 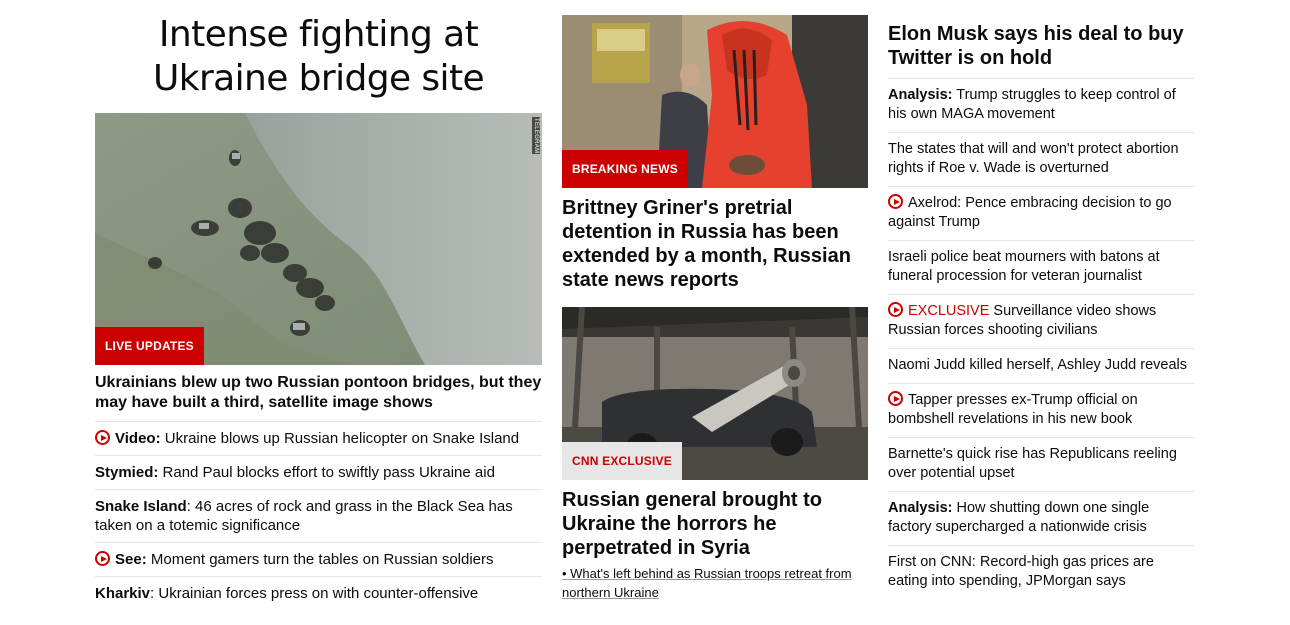 What do you see at coordinates (622, 461) in the screenshot?
I see `cnn-exclusive-badge: CNN EXCLUSIVE` at bounding box center [622, 461].